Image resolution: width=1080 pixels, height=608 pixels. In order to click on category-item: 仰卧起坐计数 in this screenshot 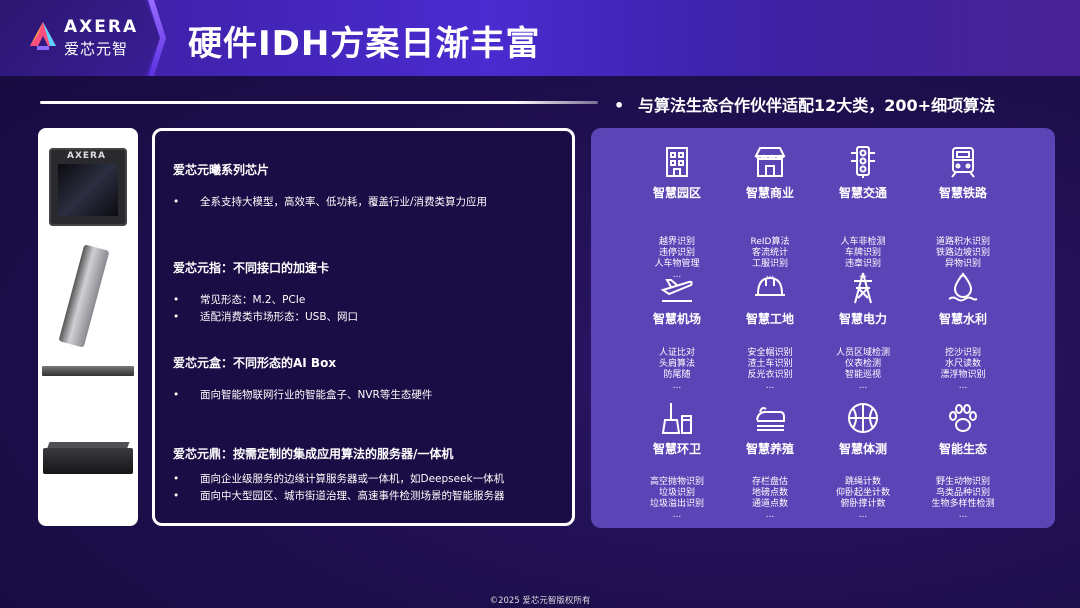, I will do `click(862, 493)`.